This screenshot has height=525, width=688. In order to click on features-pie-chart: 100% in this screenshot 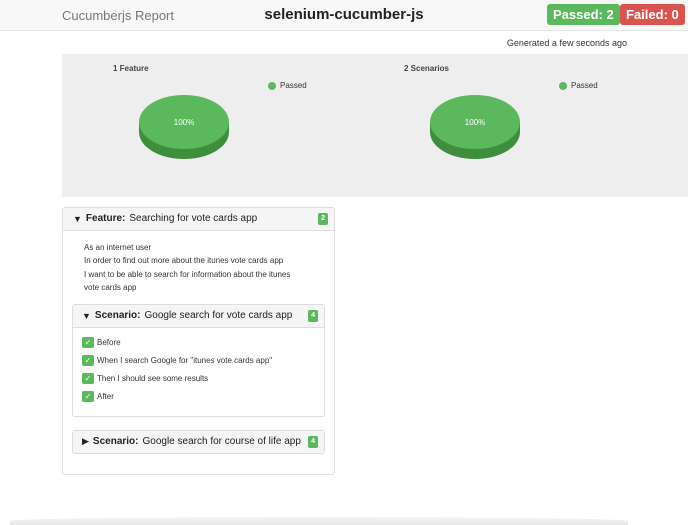, I will do `click(184, 127)`.